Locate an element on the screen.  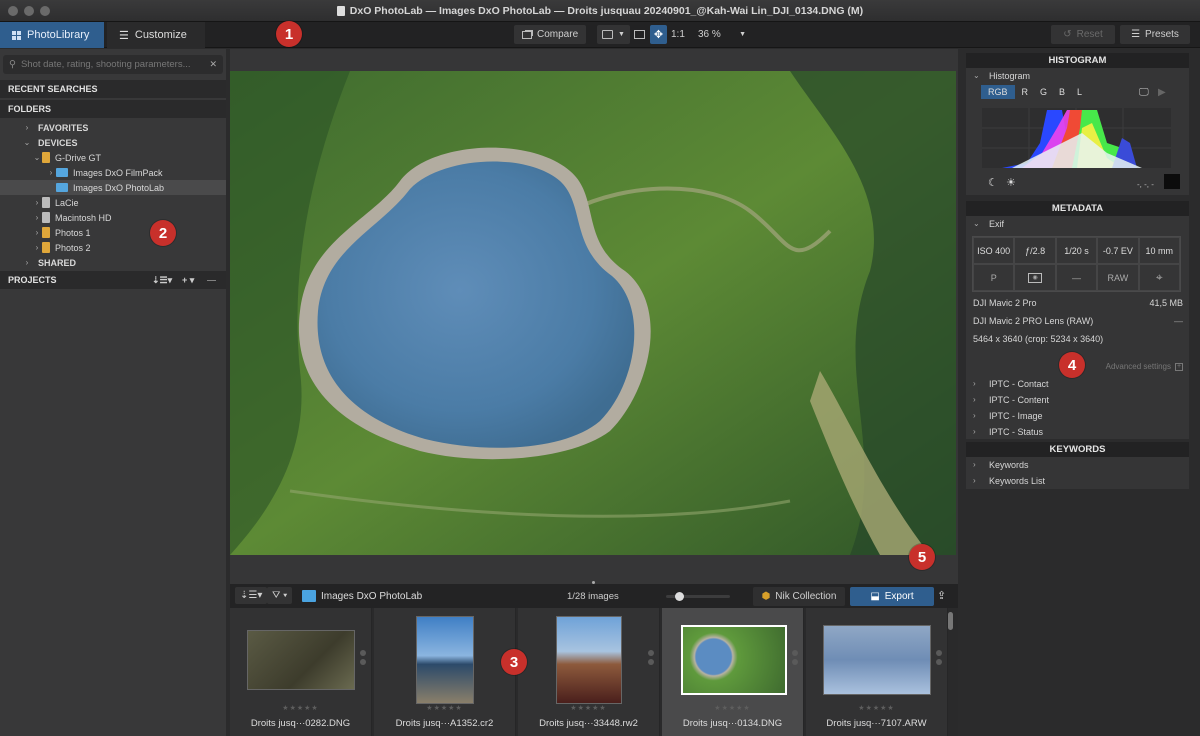
thumbnail-item: ★★★★★ Droits jusq···0134.DNG is located at coordinates (733, 672).